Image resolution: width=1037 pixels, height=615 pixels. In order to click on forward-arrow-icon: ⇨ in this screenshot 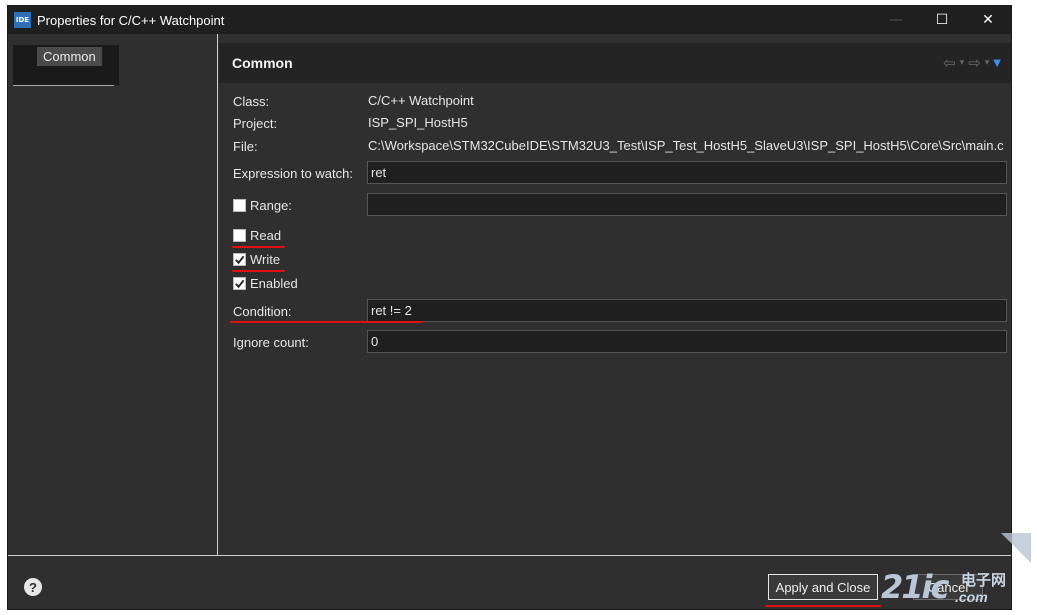, I will do `click(974, 63)`.